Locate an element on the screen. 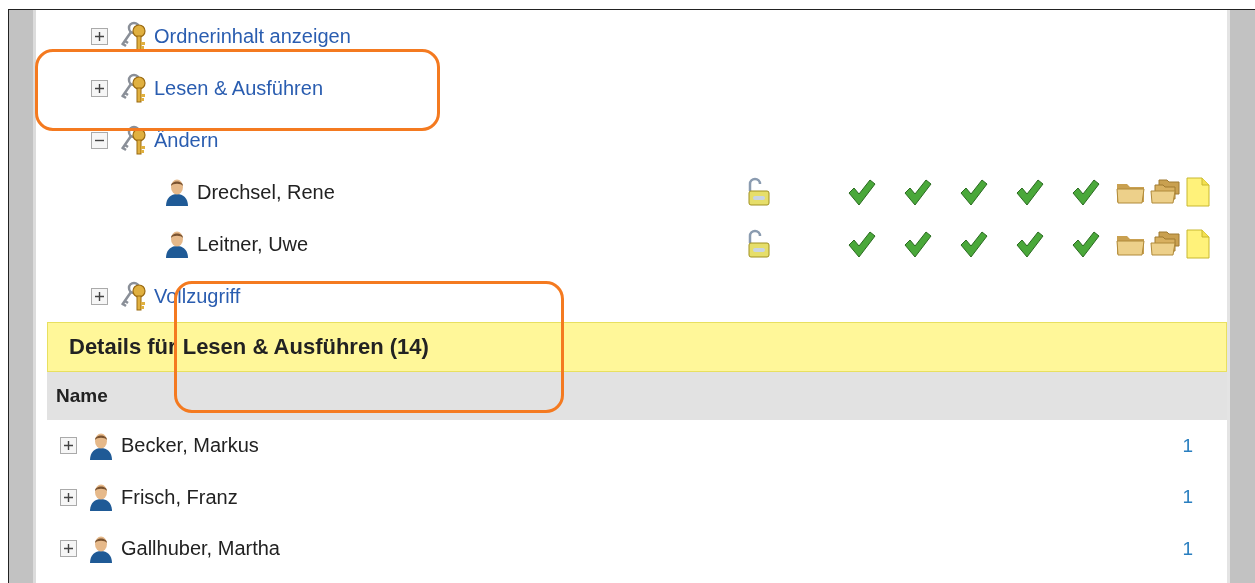 The image size is (1255, 583). permission-link: Ändern is located at coordinates (186, 140).